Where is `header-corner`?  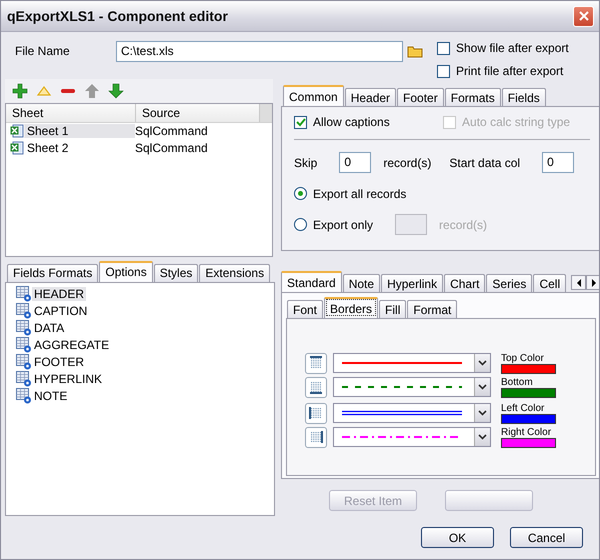
header-corner is located at coordinates (266, 113).